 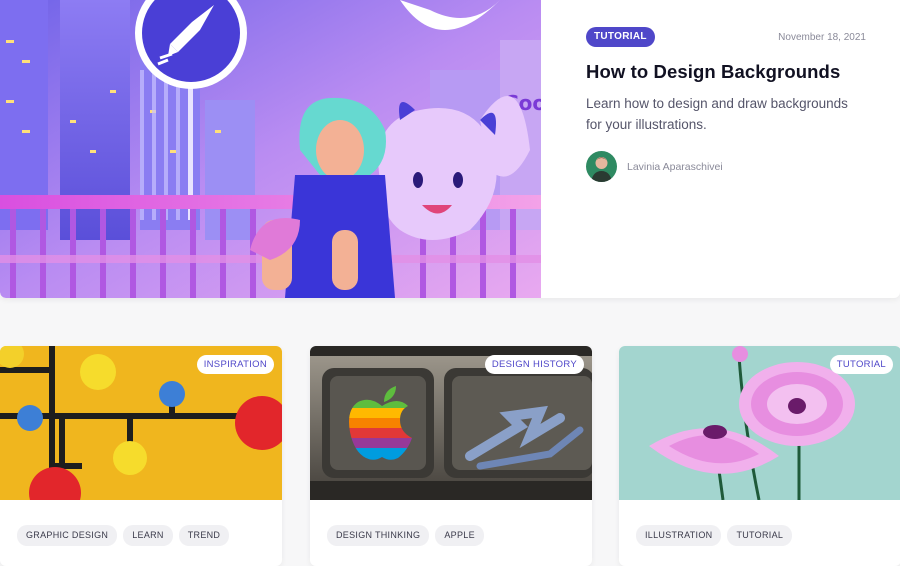 What do you see at coordinates (726, 166) in the screenshot?
I see `author-row: Lavinia Aparaschivei` at bounding box center [726, 166].